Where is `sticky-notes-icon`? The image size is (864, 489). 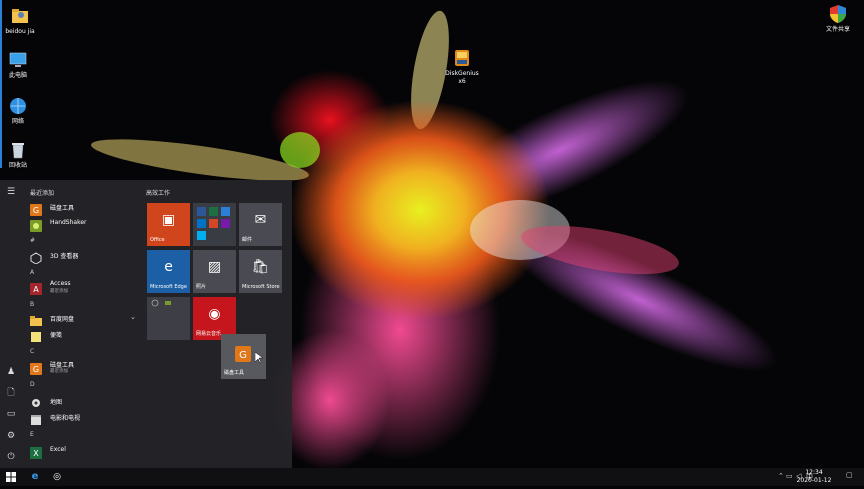
sticky-notes-icon is located at coordinates (36, 335).